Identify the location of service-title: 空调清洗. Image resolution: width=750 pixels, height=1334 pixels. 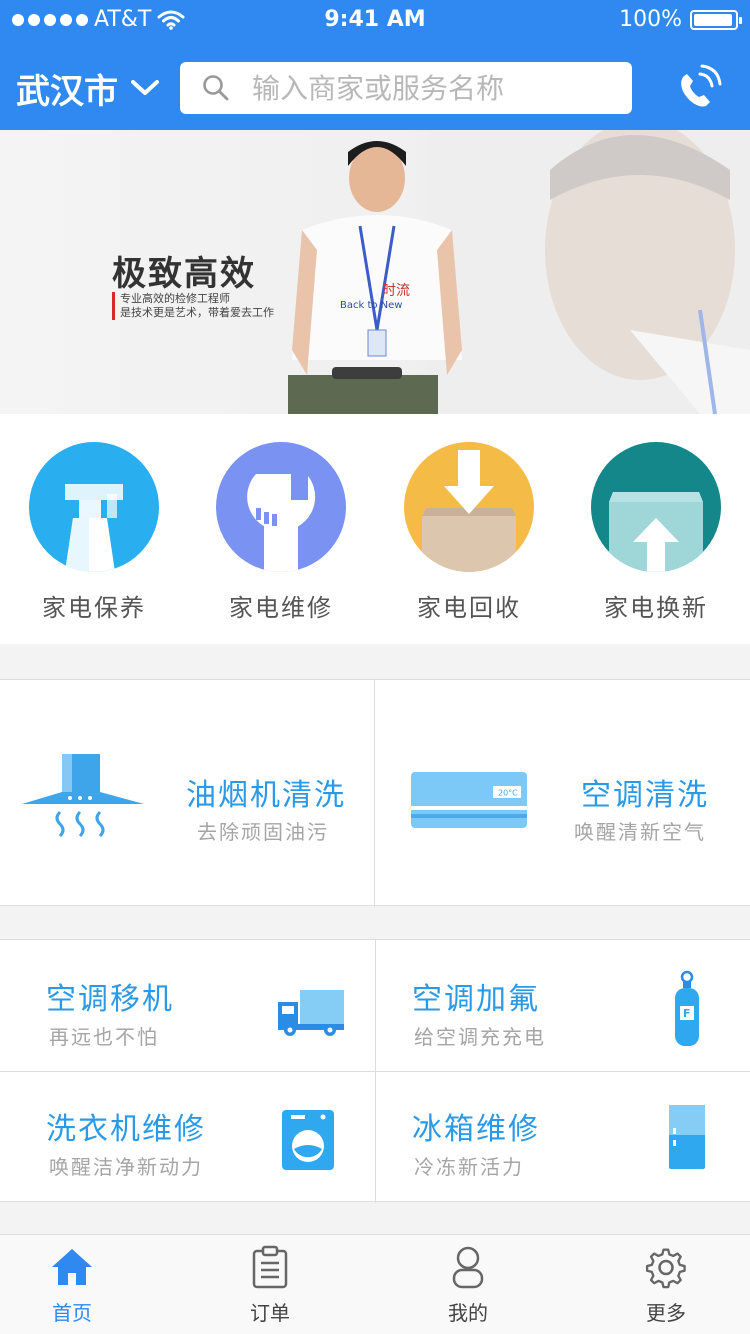
(645, 795).